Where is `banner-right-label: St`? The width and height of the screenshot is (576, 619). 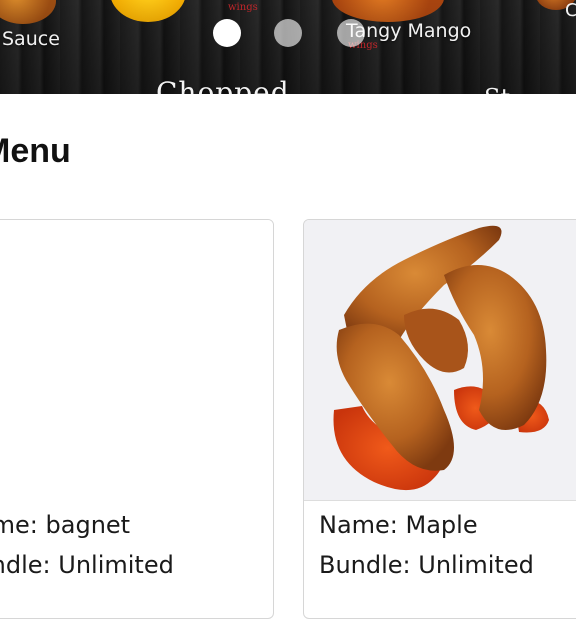
banner-right-label: St is located at coordinates (497, 89).